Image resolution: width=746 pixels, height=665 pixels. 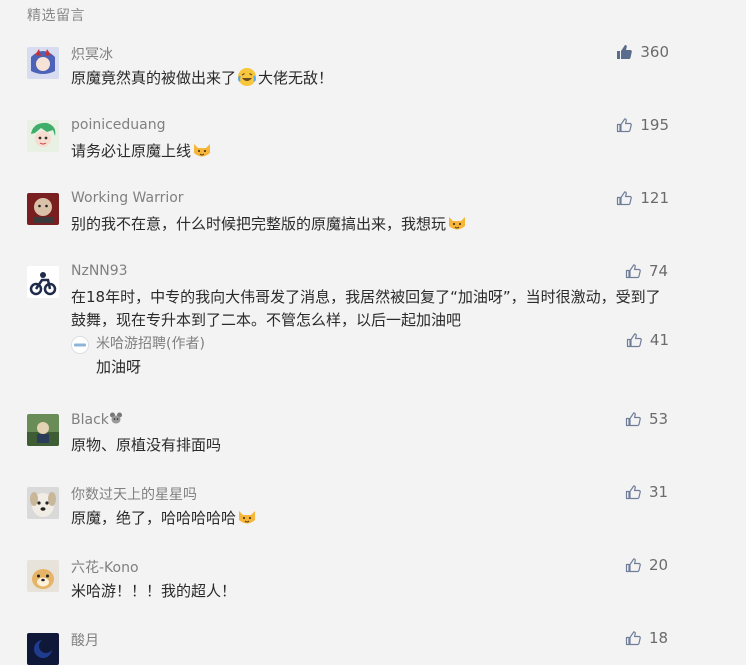 I want to click on commenter-name: Black, so click(x=97, y=419).